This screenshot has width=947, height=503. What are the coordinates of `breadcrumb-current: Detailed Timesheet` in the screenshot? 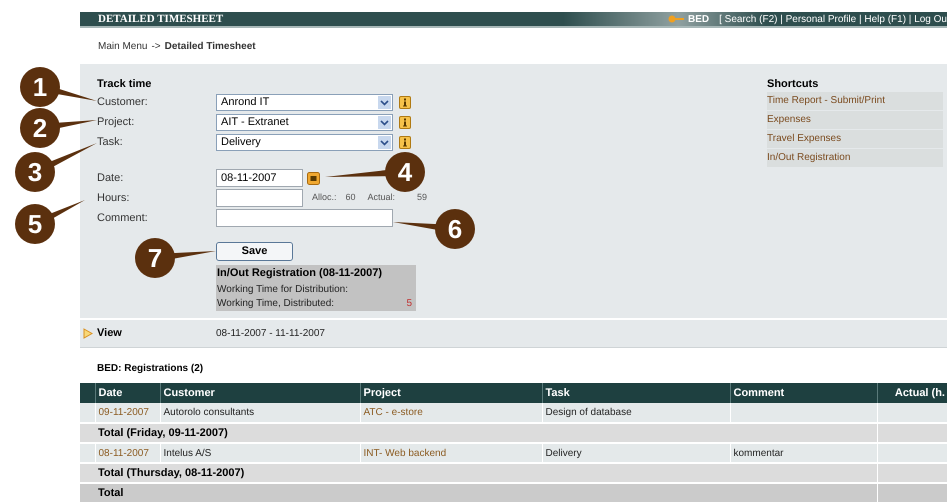 It's located at (210, 47).